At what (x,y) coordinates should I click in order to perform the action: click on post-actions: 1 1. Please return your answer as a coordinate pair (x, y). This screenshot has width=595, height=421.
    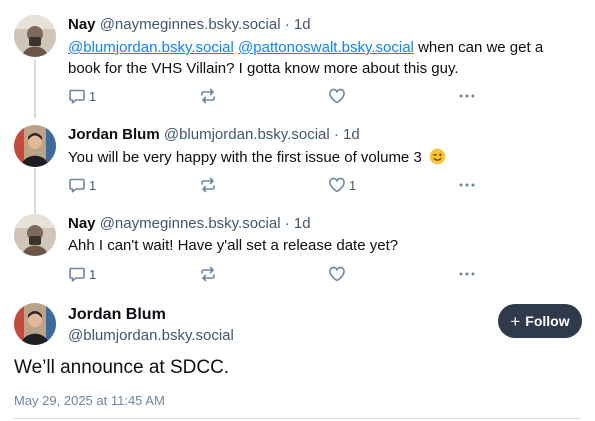
    Looking at the image, I should click on (278, 185).